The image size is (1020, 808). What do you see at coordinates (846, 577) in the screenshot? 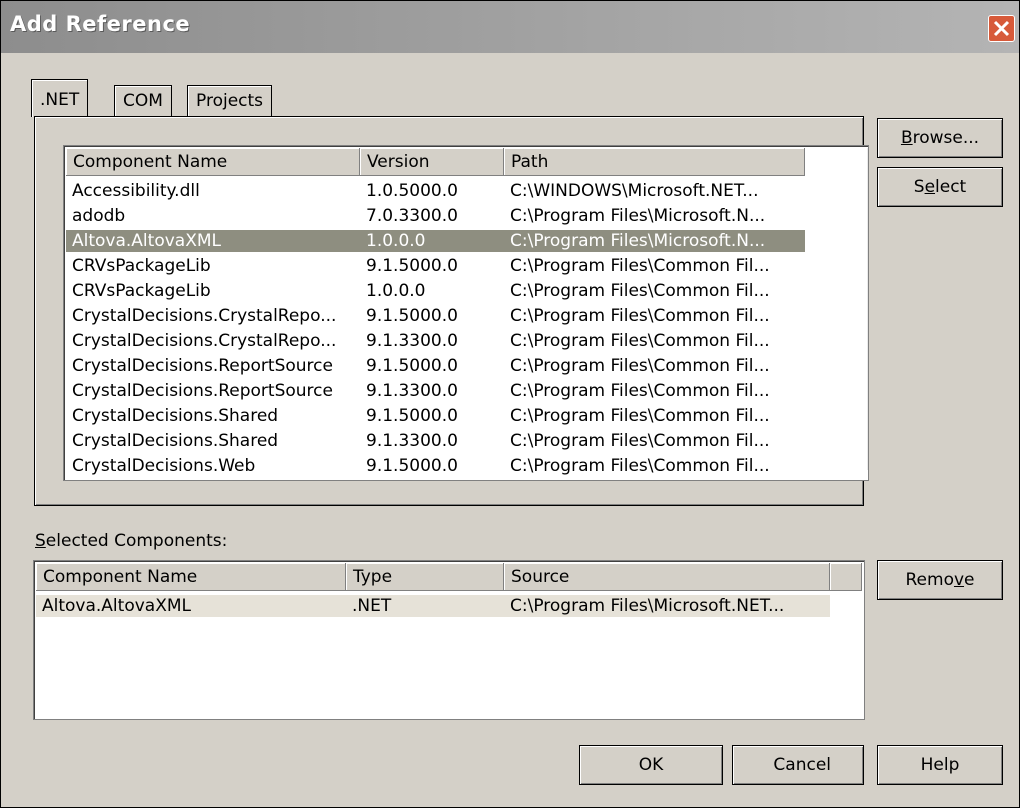
I see `column-header-filler` at bounding box center [846, 577].